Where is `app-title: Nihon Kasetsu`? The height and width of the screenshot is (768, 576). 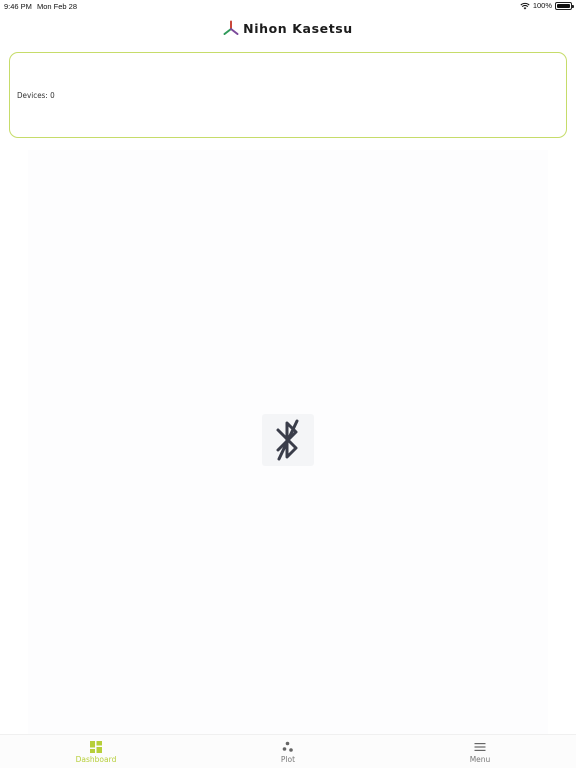 app-title: Nihon Kasetsu is located at coordinates (298, 28).